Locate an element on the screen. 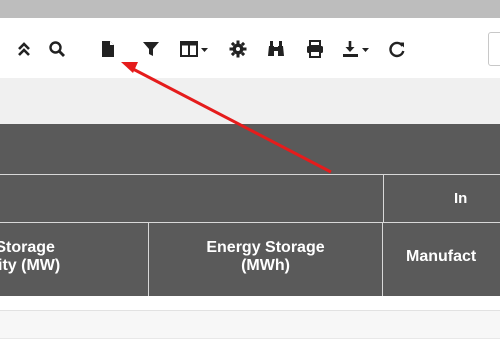  column-group-header-in: In is located at coordinates (442, 198).